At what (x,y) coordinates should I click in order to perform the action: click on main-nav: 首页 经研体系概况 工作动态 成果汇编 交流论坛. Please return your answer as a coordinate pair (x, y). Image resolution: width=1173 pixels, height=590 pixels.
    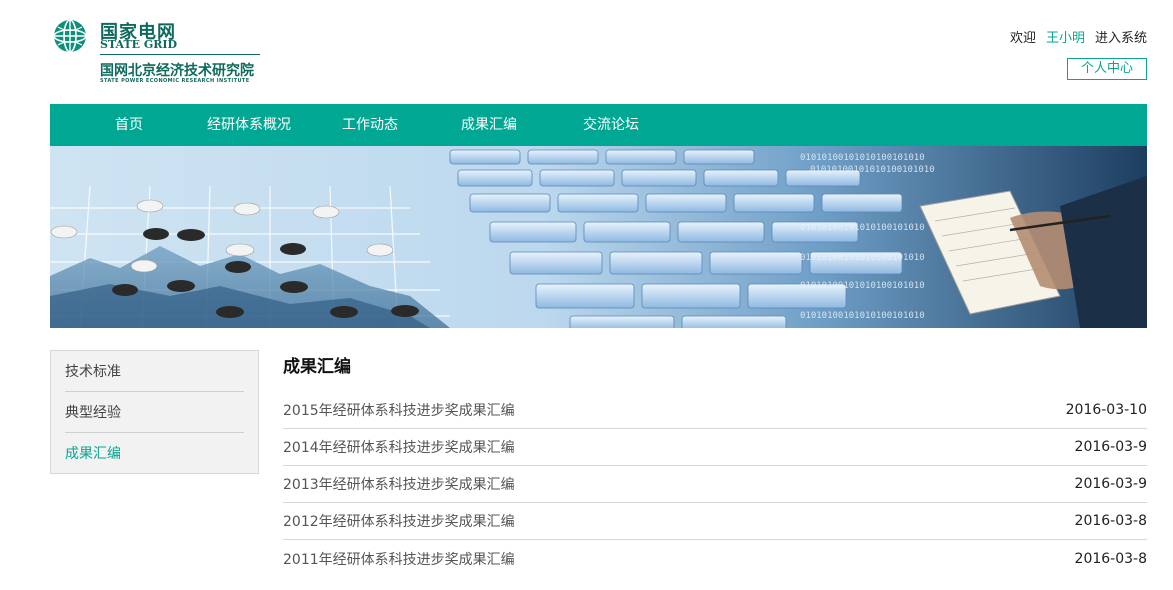
    Looking at the image, I should click on (598, 125).